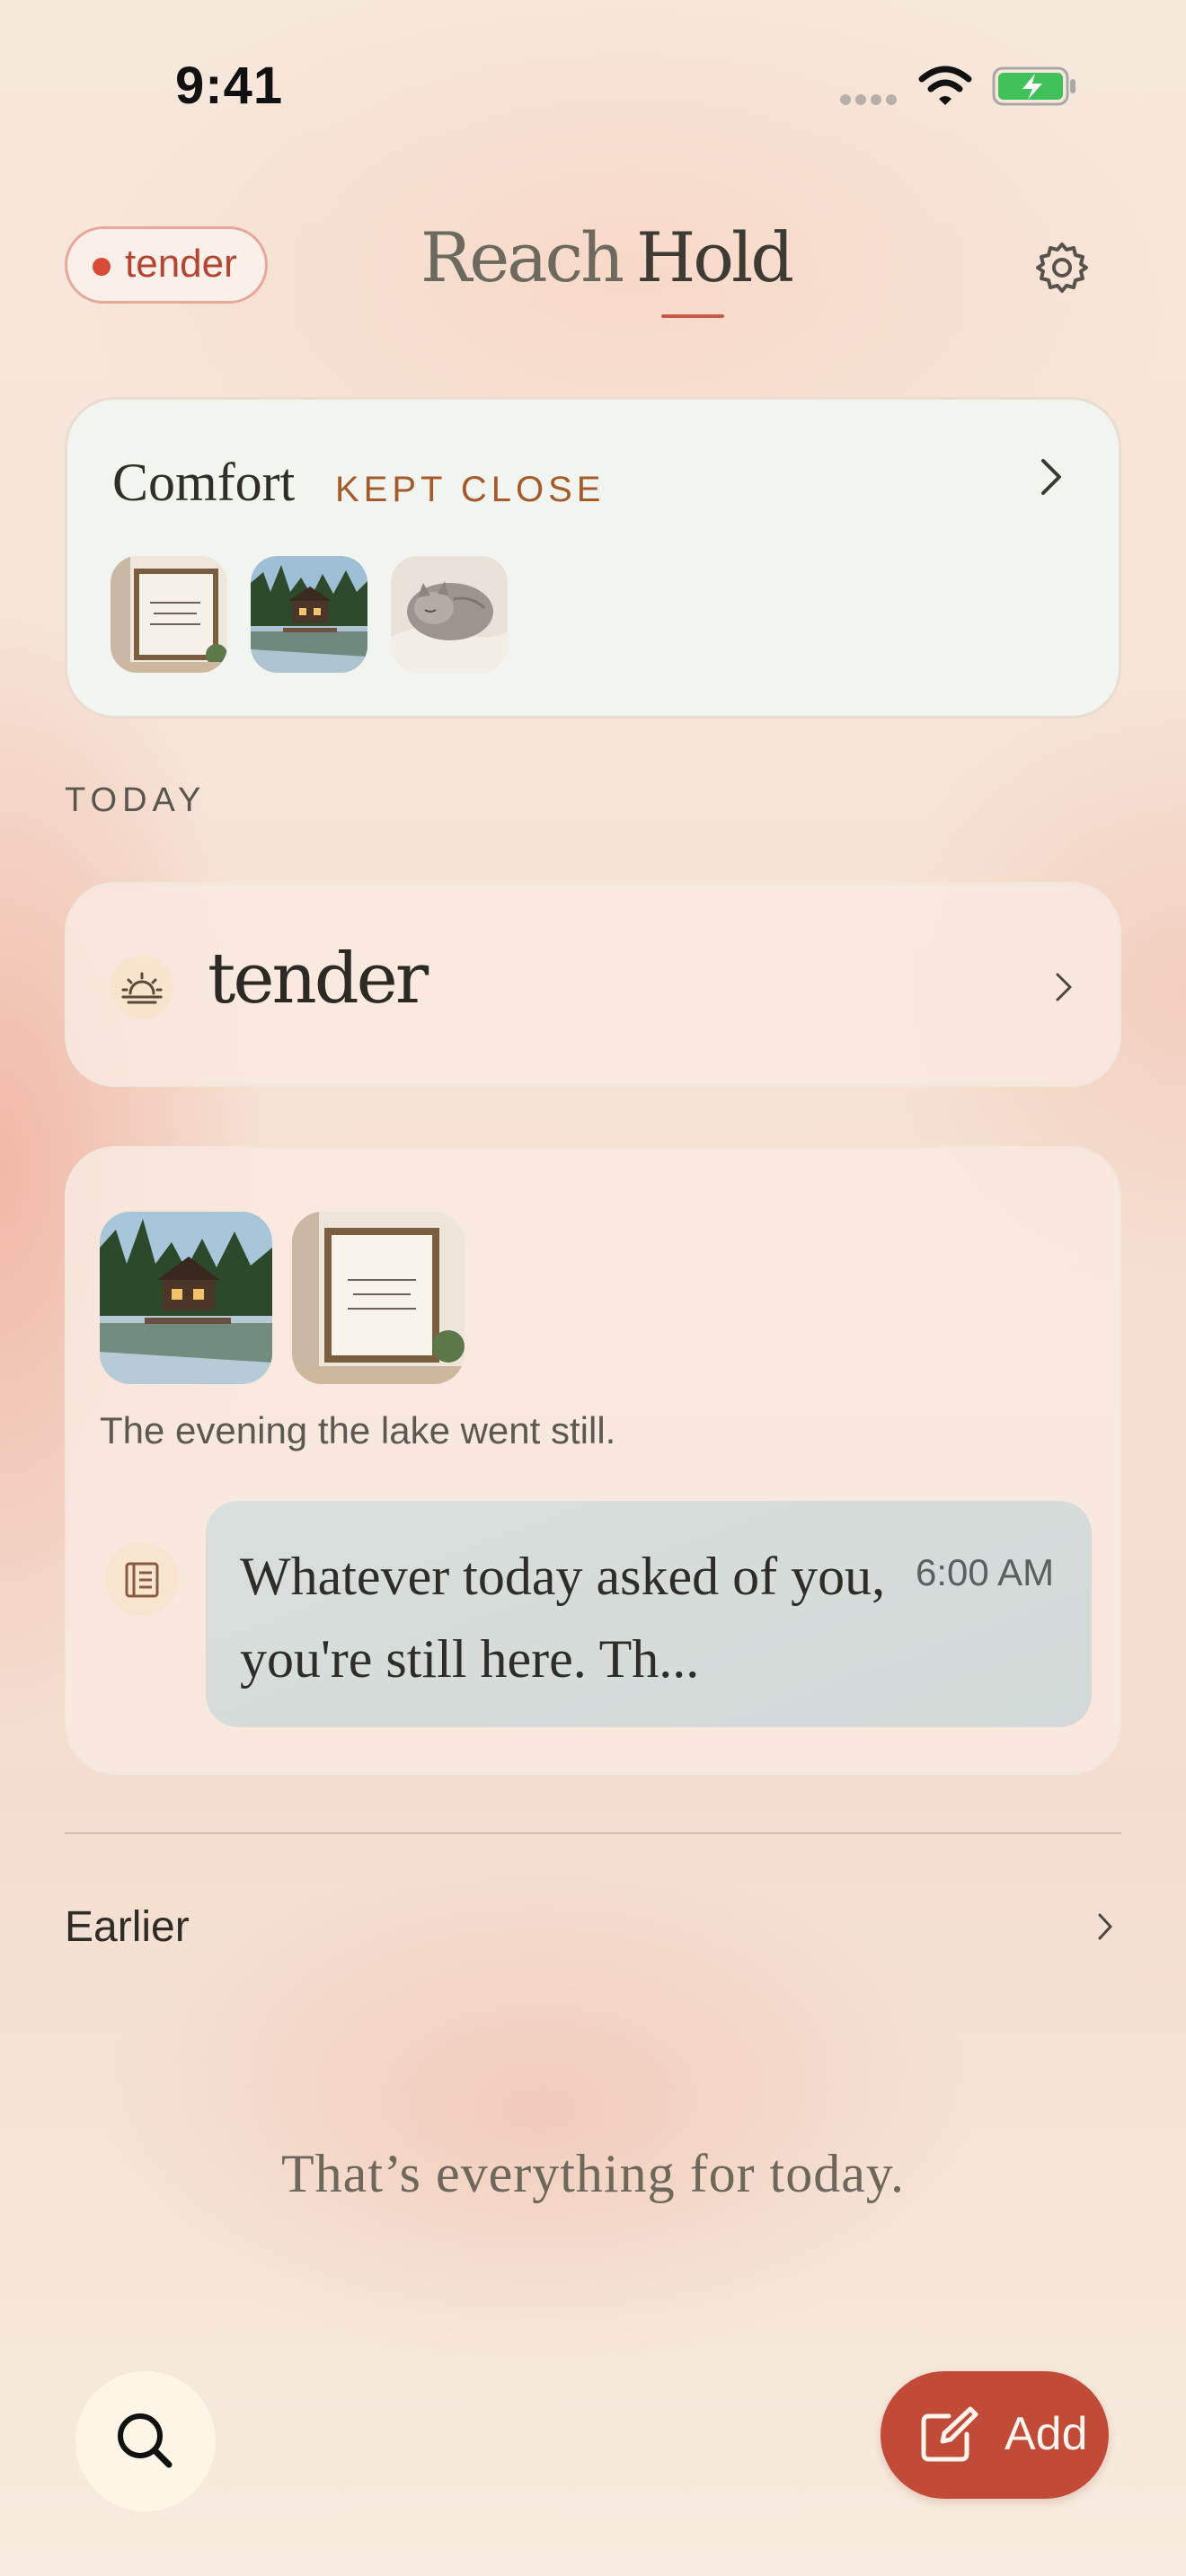  Describe the element at coordinates (949, 2434) in the screenshot. I see `compose-icon` at that location.